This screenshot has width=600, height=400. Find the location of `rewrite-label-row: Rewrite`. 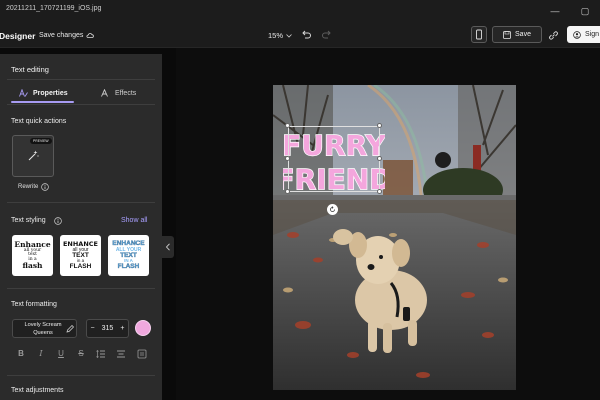

rewrite-label-row: Rewrite is located at coordinates (34, 187).